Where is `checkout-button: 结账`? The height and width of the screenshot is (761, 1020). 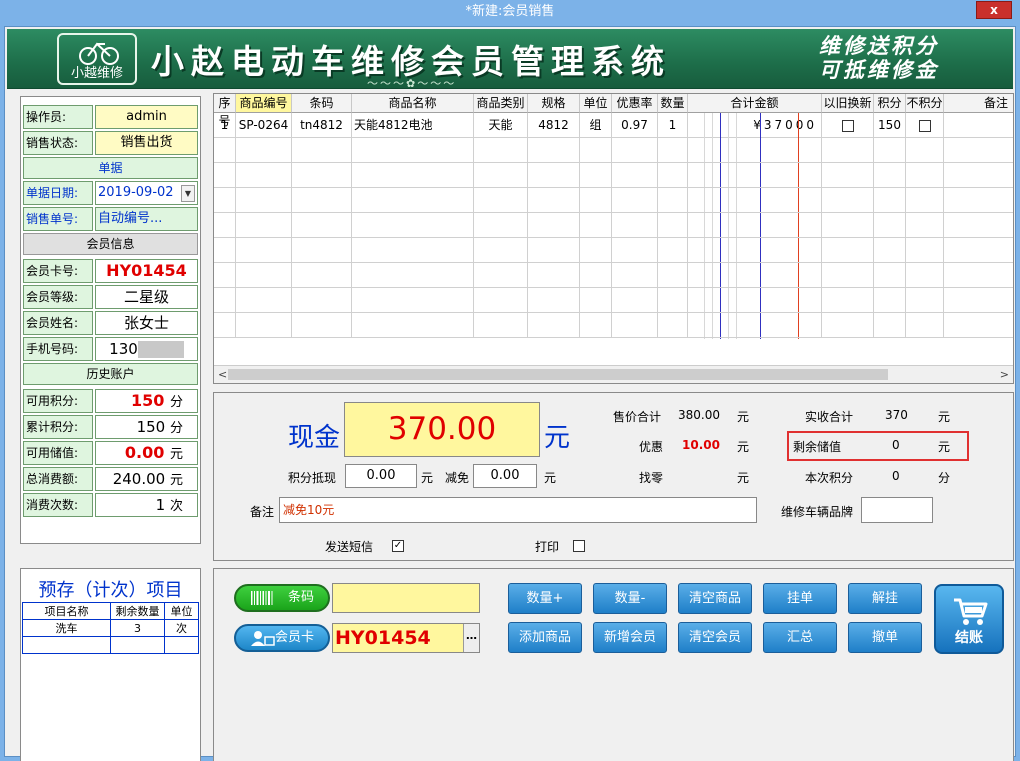
checkout-button: 结账 is located at coordinates (969, 619).